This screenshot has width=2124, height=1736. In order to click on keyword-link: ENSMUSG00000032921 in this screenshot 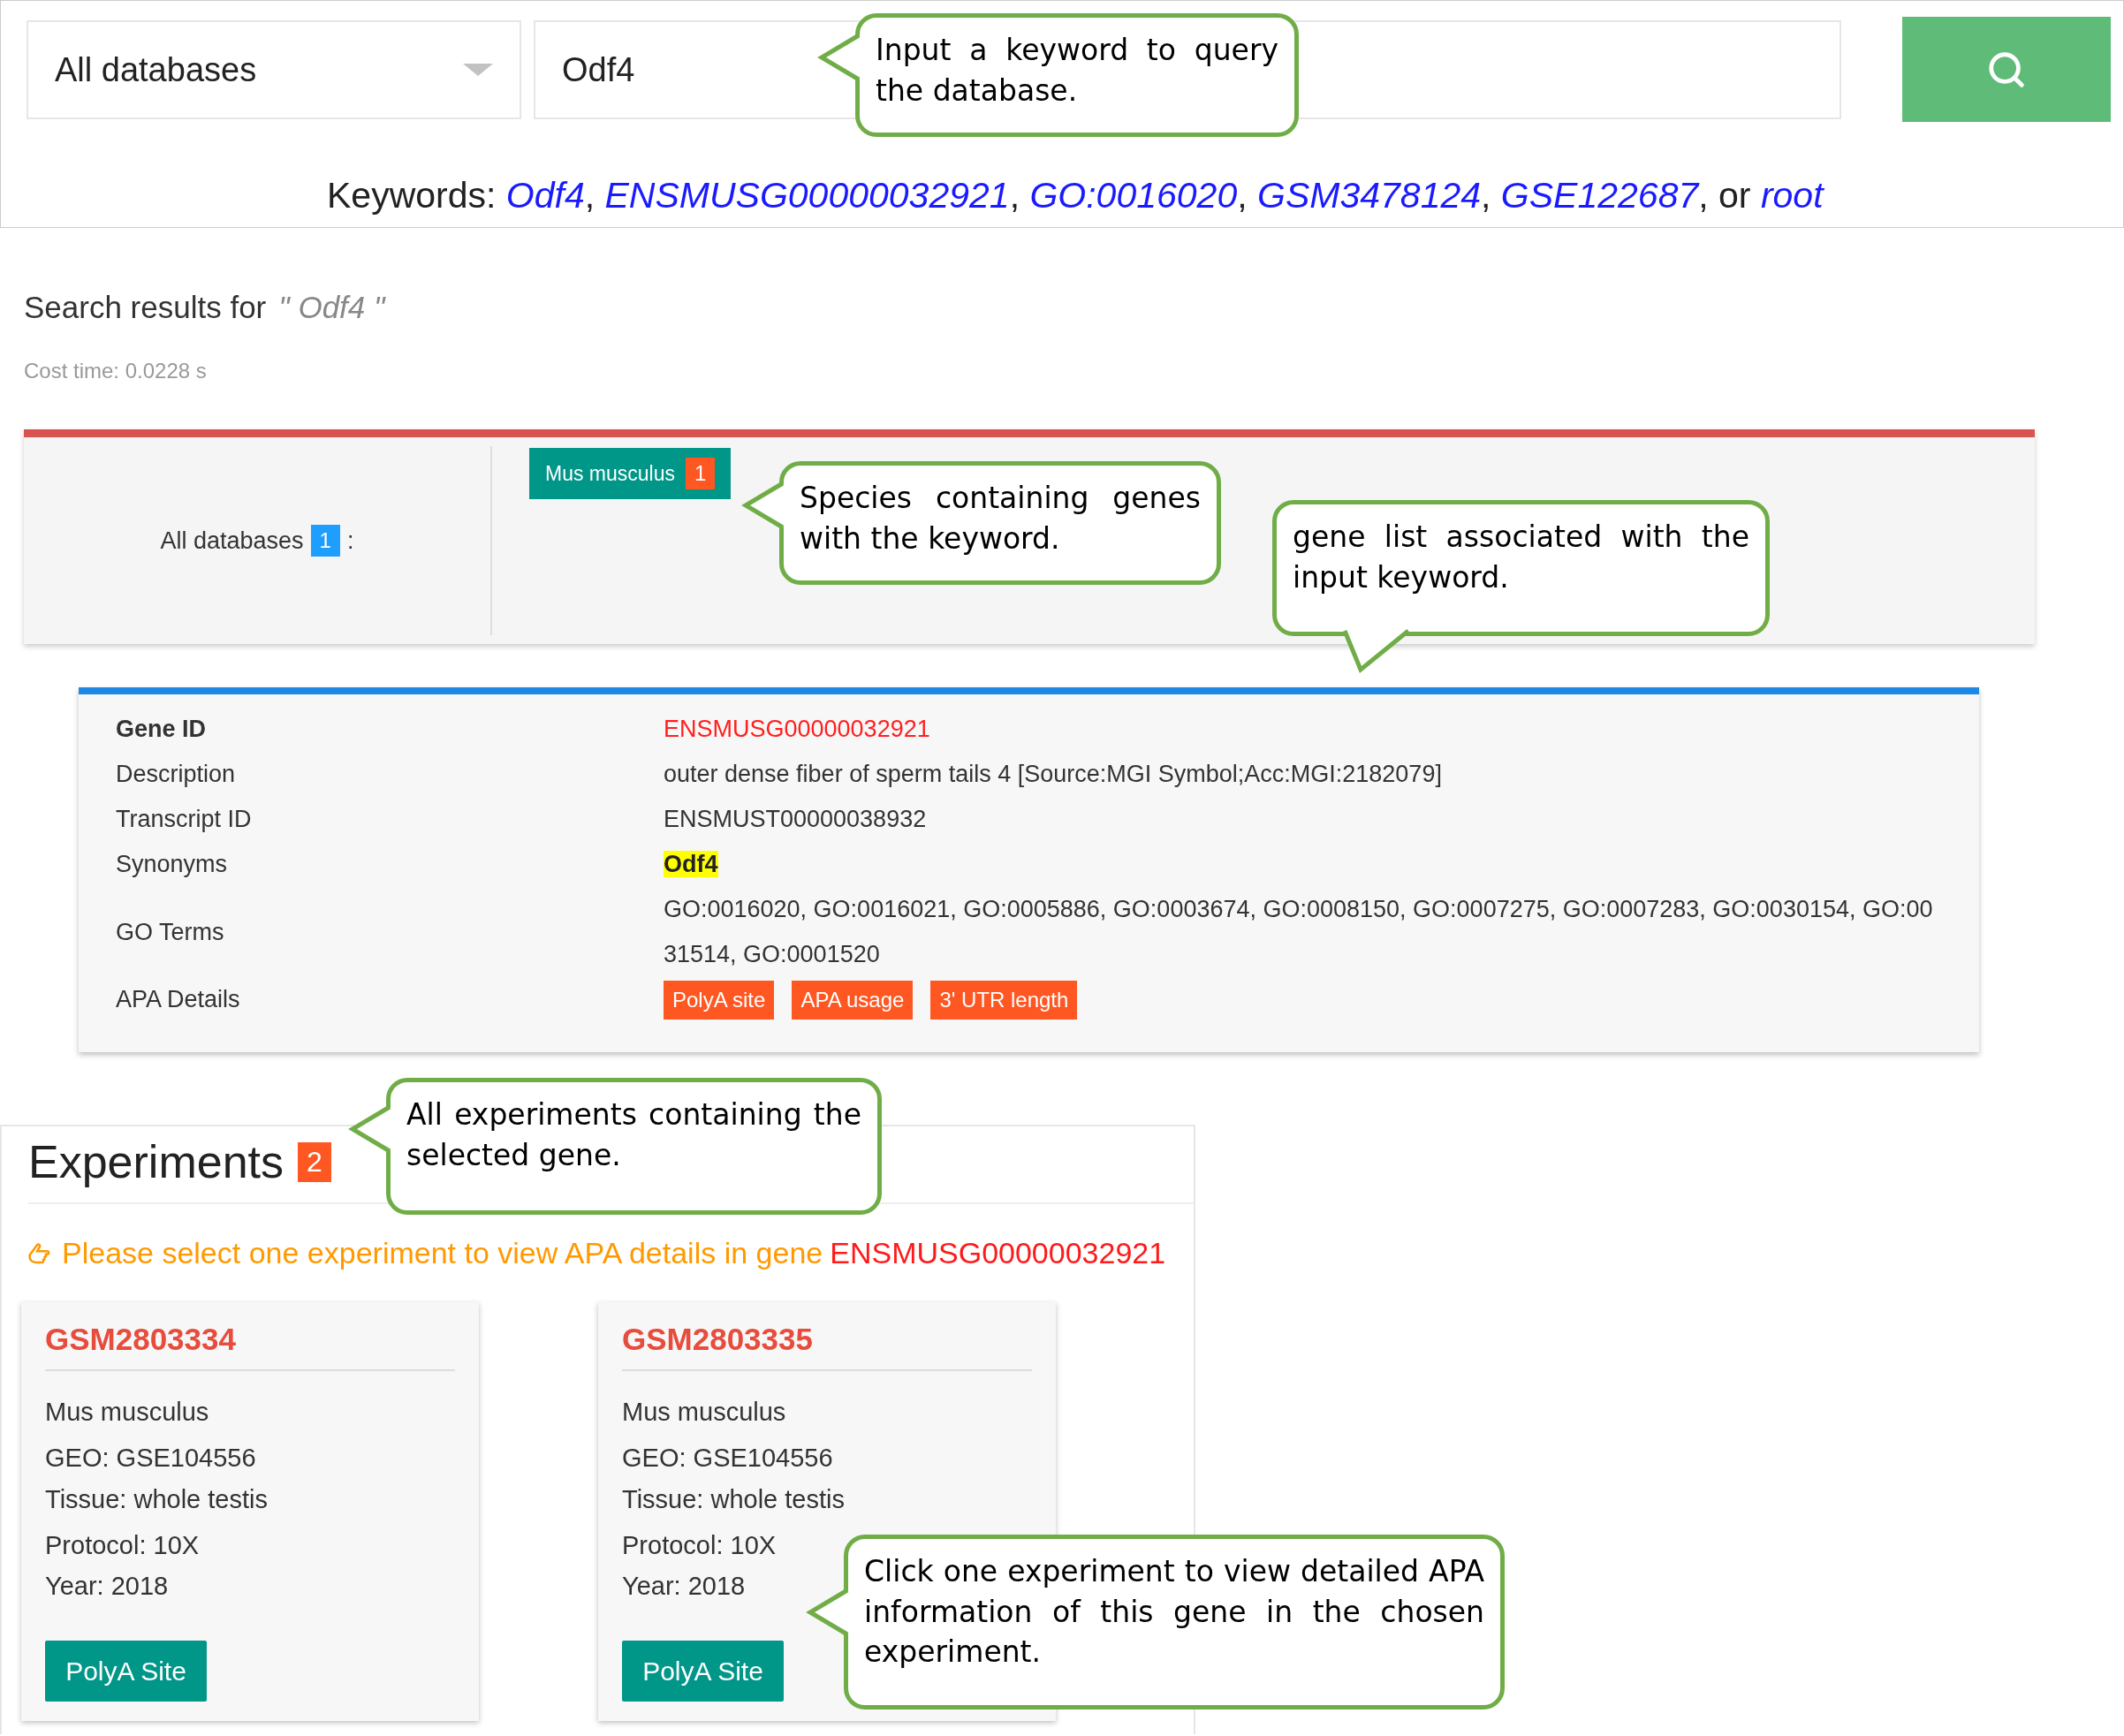, I will do `click(807, 195)`.